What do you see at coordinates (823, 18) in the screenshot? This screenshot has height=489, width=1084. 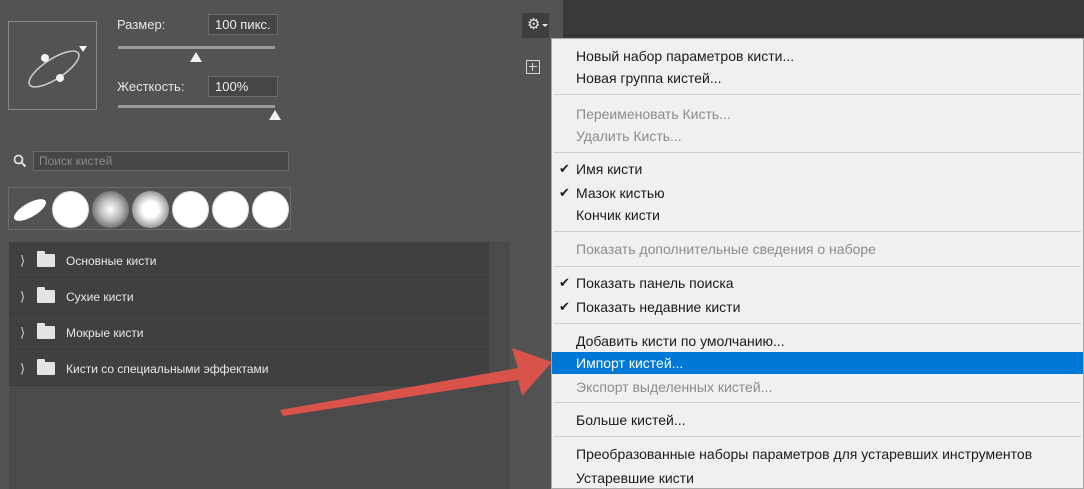 I see `top-strip` at bounding box center [823, 18].